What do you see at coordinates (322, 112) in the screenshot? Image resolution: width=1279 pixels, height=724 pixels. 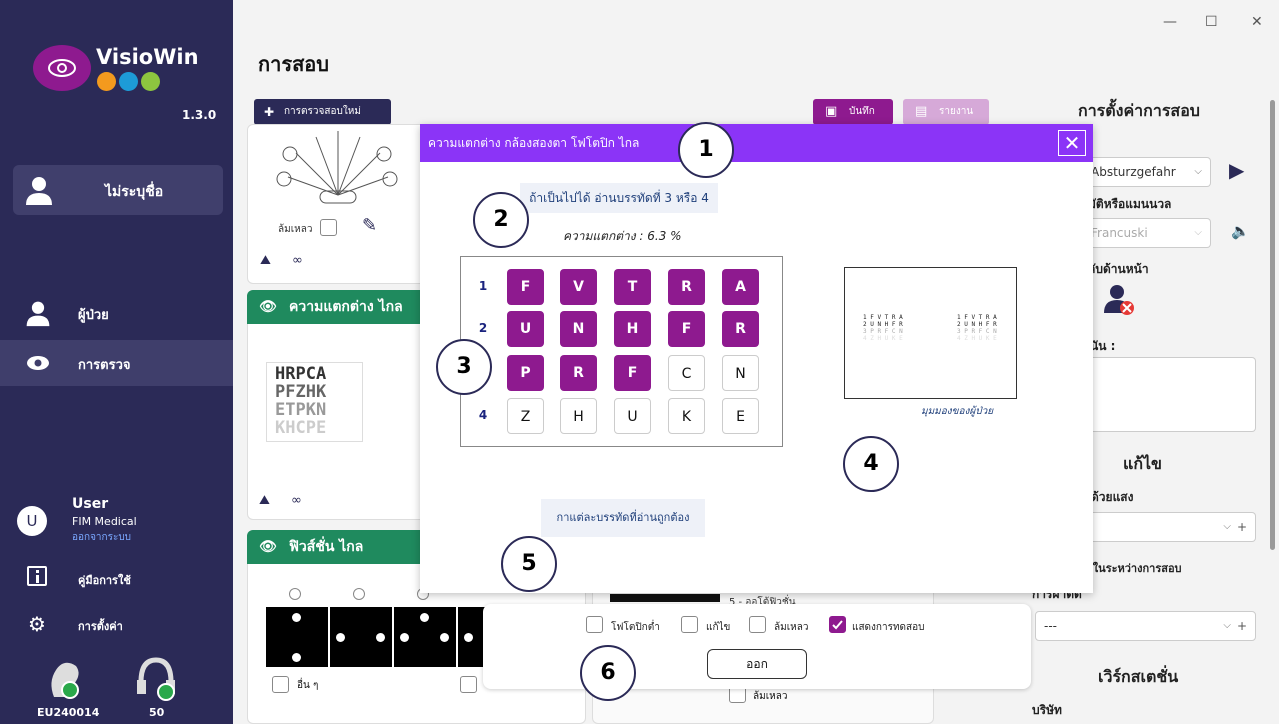 I see `new-exam-button: ✚ การตรวจสอบใหม่` at bounding box center [322, 112].